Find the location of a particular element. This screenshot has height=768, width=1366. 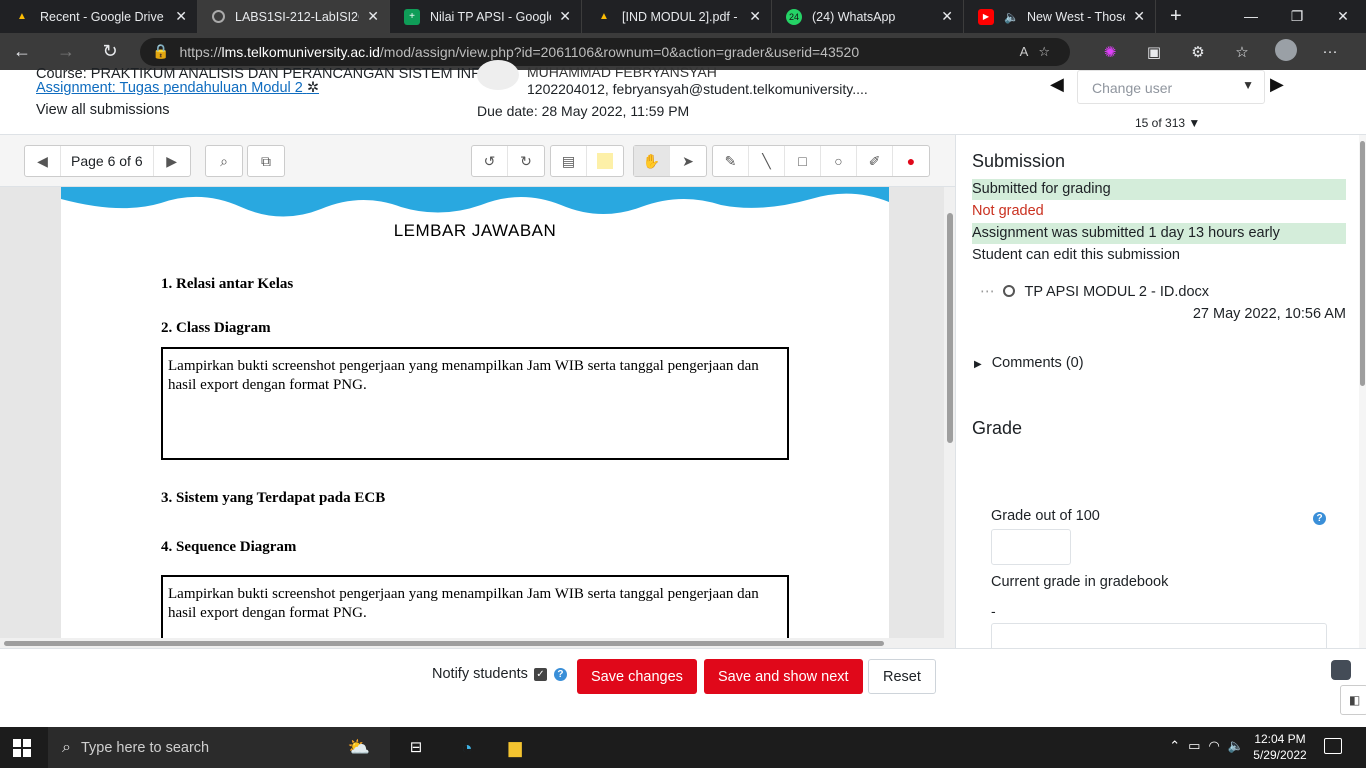

oval-icon: ○ is located at coordinates (839, 161).